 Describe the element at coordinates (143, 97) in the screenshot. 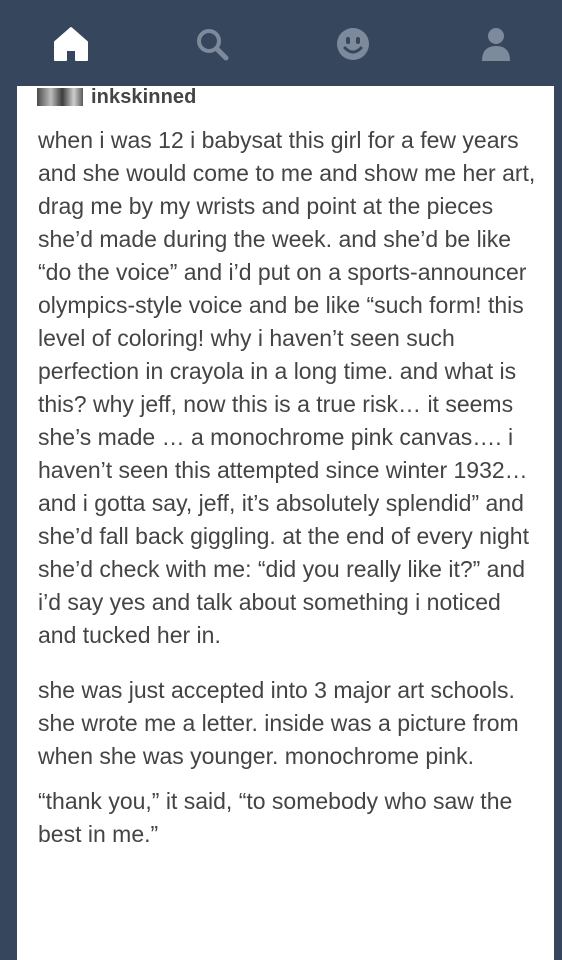

I see `username: inkskinned` at that location.